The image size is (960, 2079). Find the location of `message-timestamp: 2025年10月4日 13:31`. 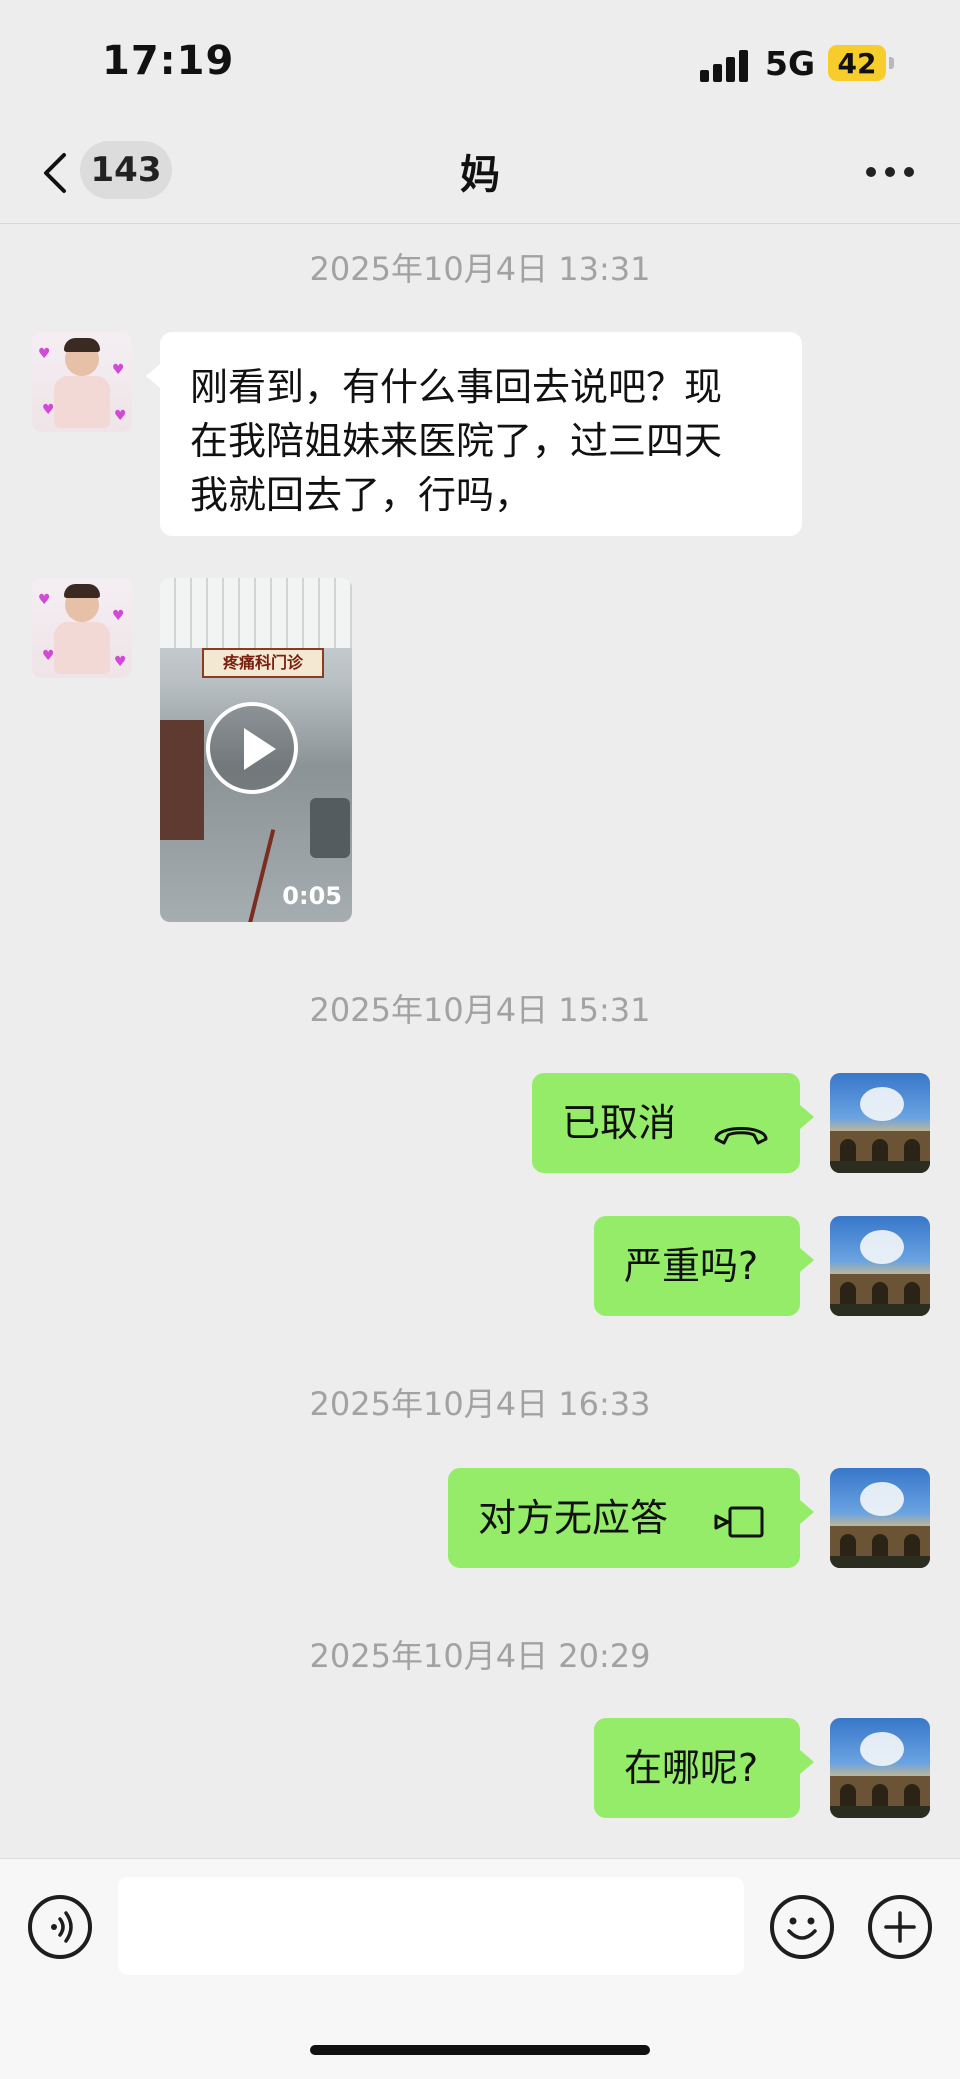

message-timestamp: 2025年10月4日 13:31 is located at coordinates (480, 269).